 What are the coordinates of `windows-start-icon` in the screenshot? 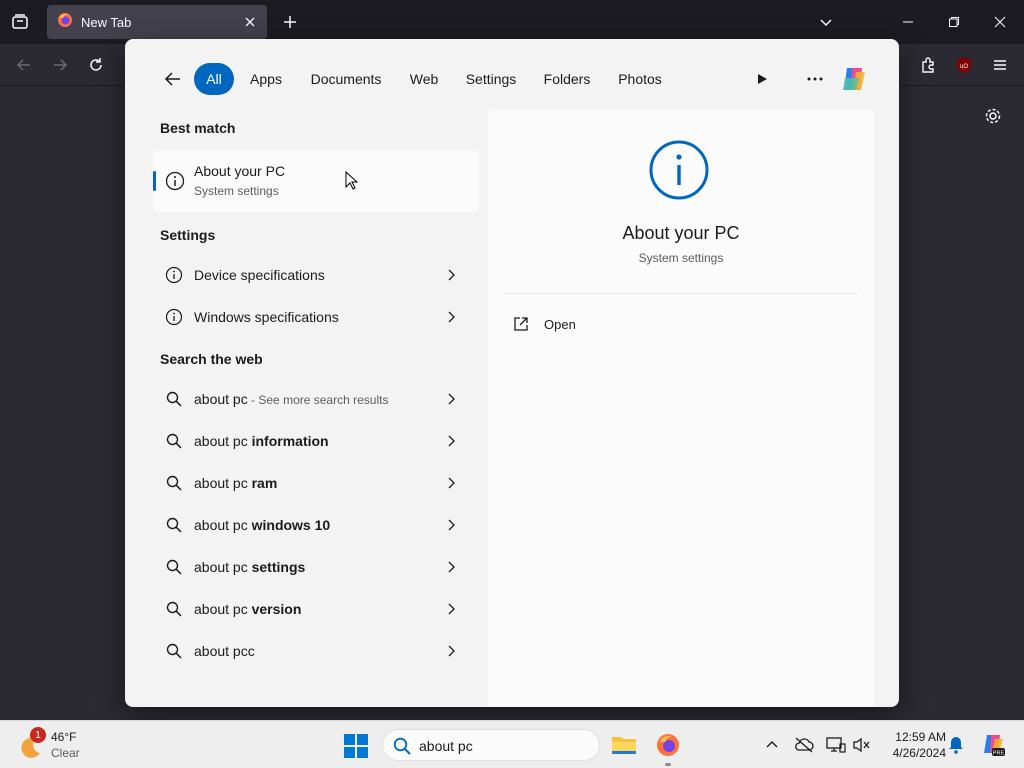 It's located at (356, 746).